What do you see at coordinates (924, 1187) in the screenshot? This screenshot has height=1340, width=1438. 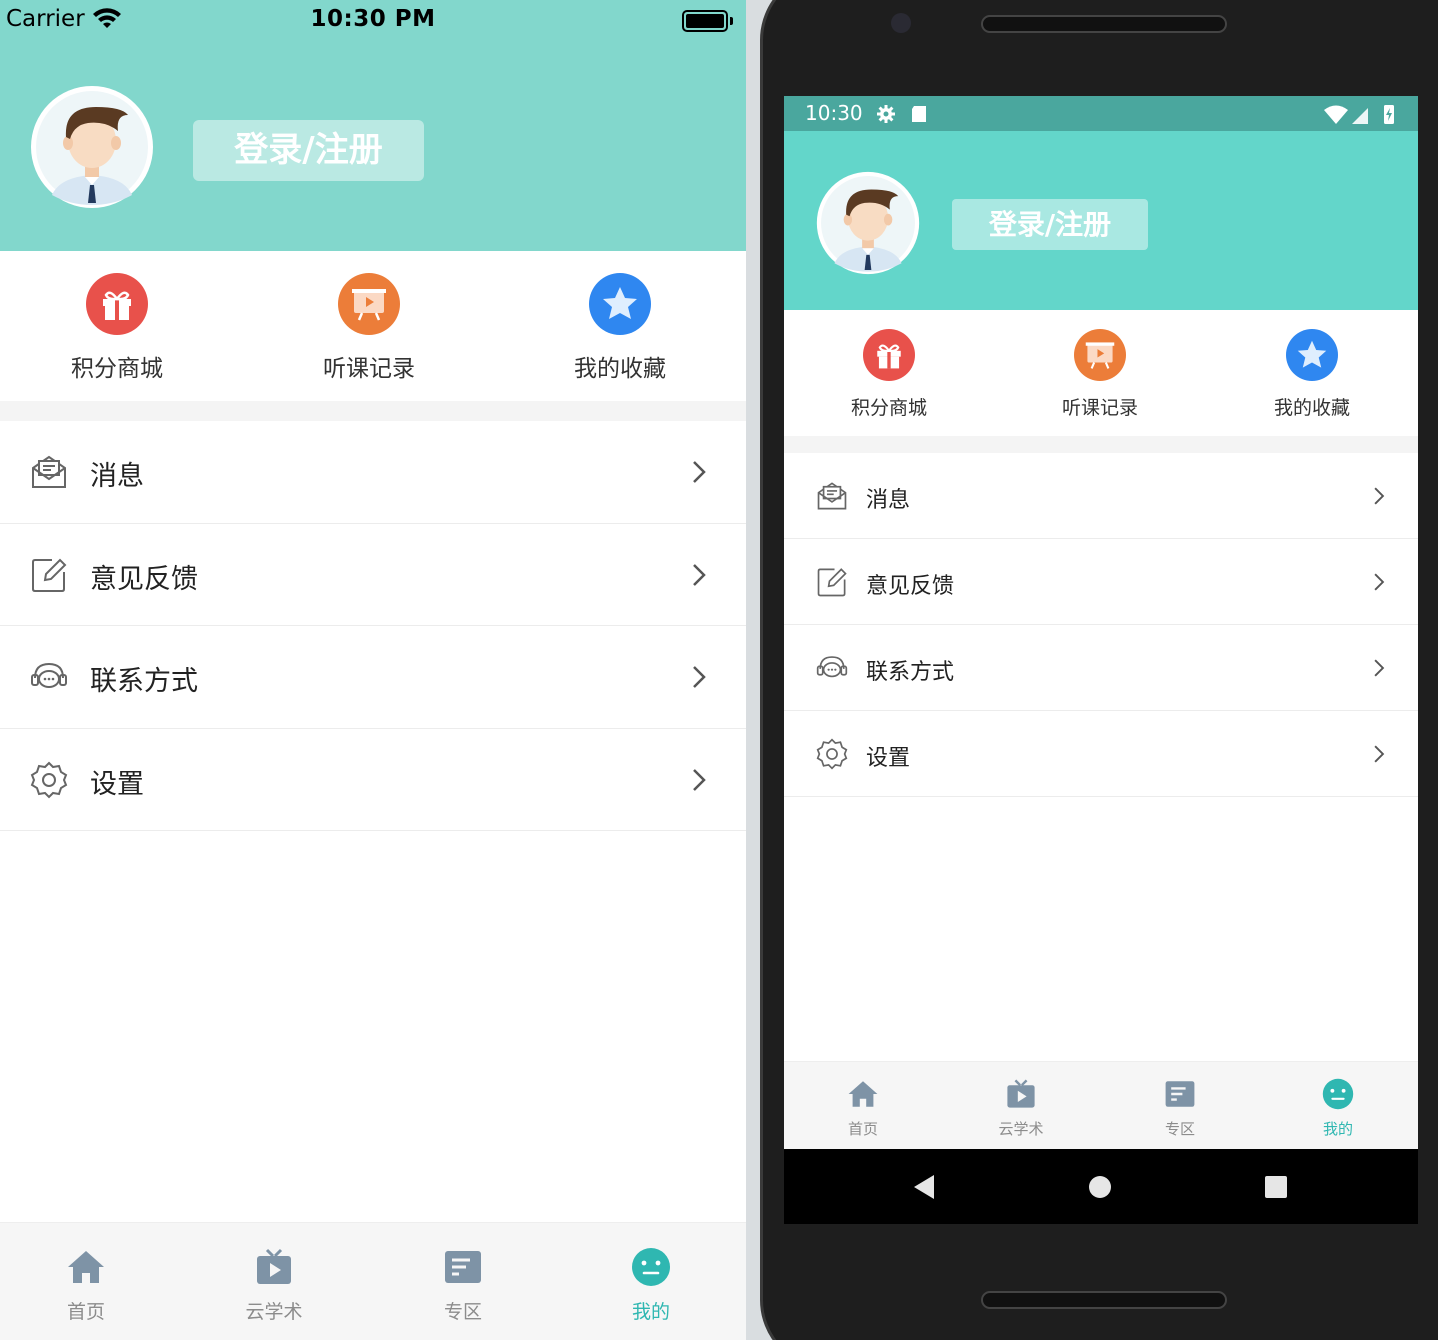 I see `back-icon` at bounding box center [924, 1187].